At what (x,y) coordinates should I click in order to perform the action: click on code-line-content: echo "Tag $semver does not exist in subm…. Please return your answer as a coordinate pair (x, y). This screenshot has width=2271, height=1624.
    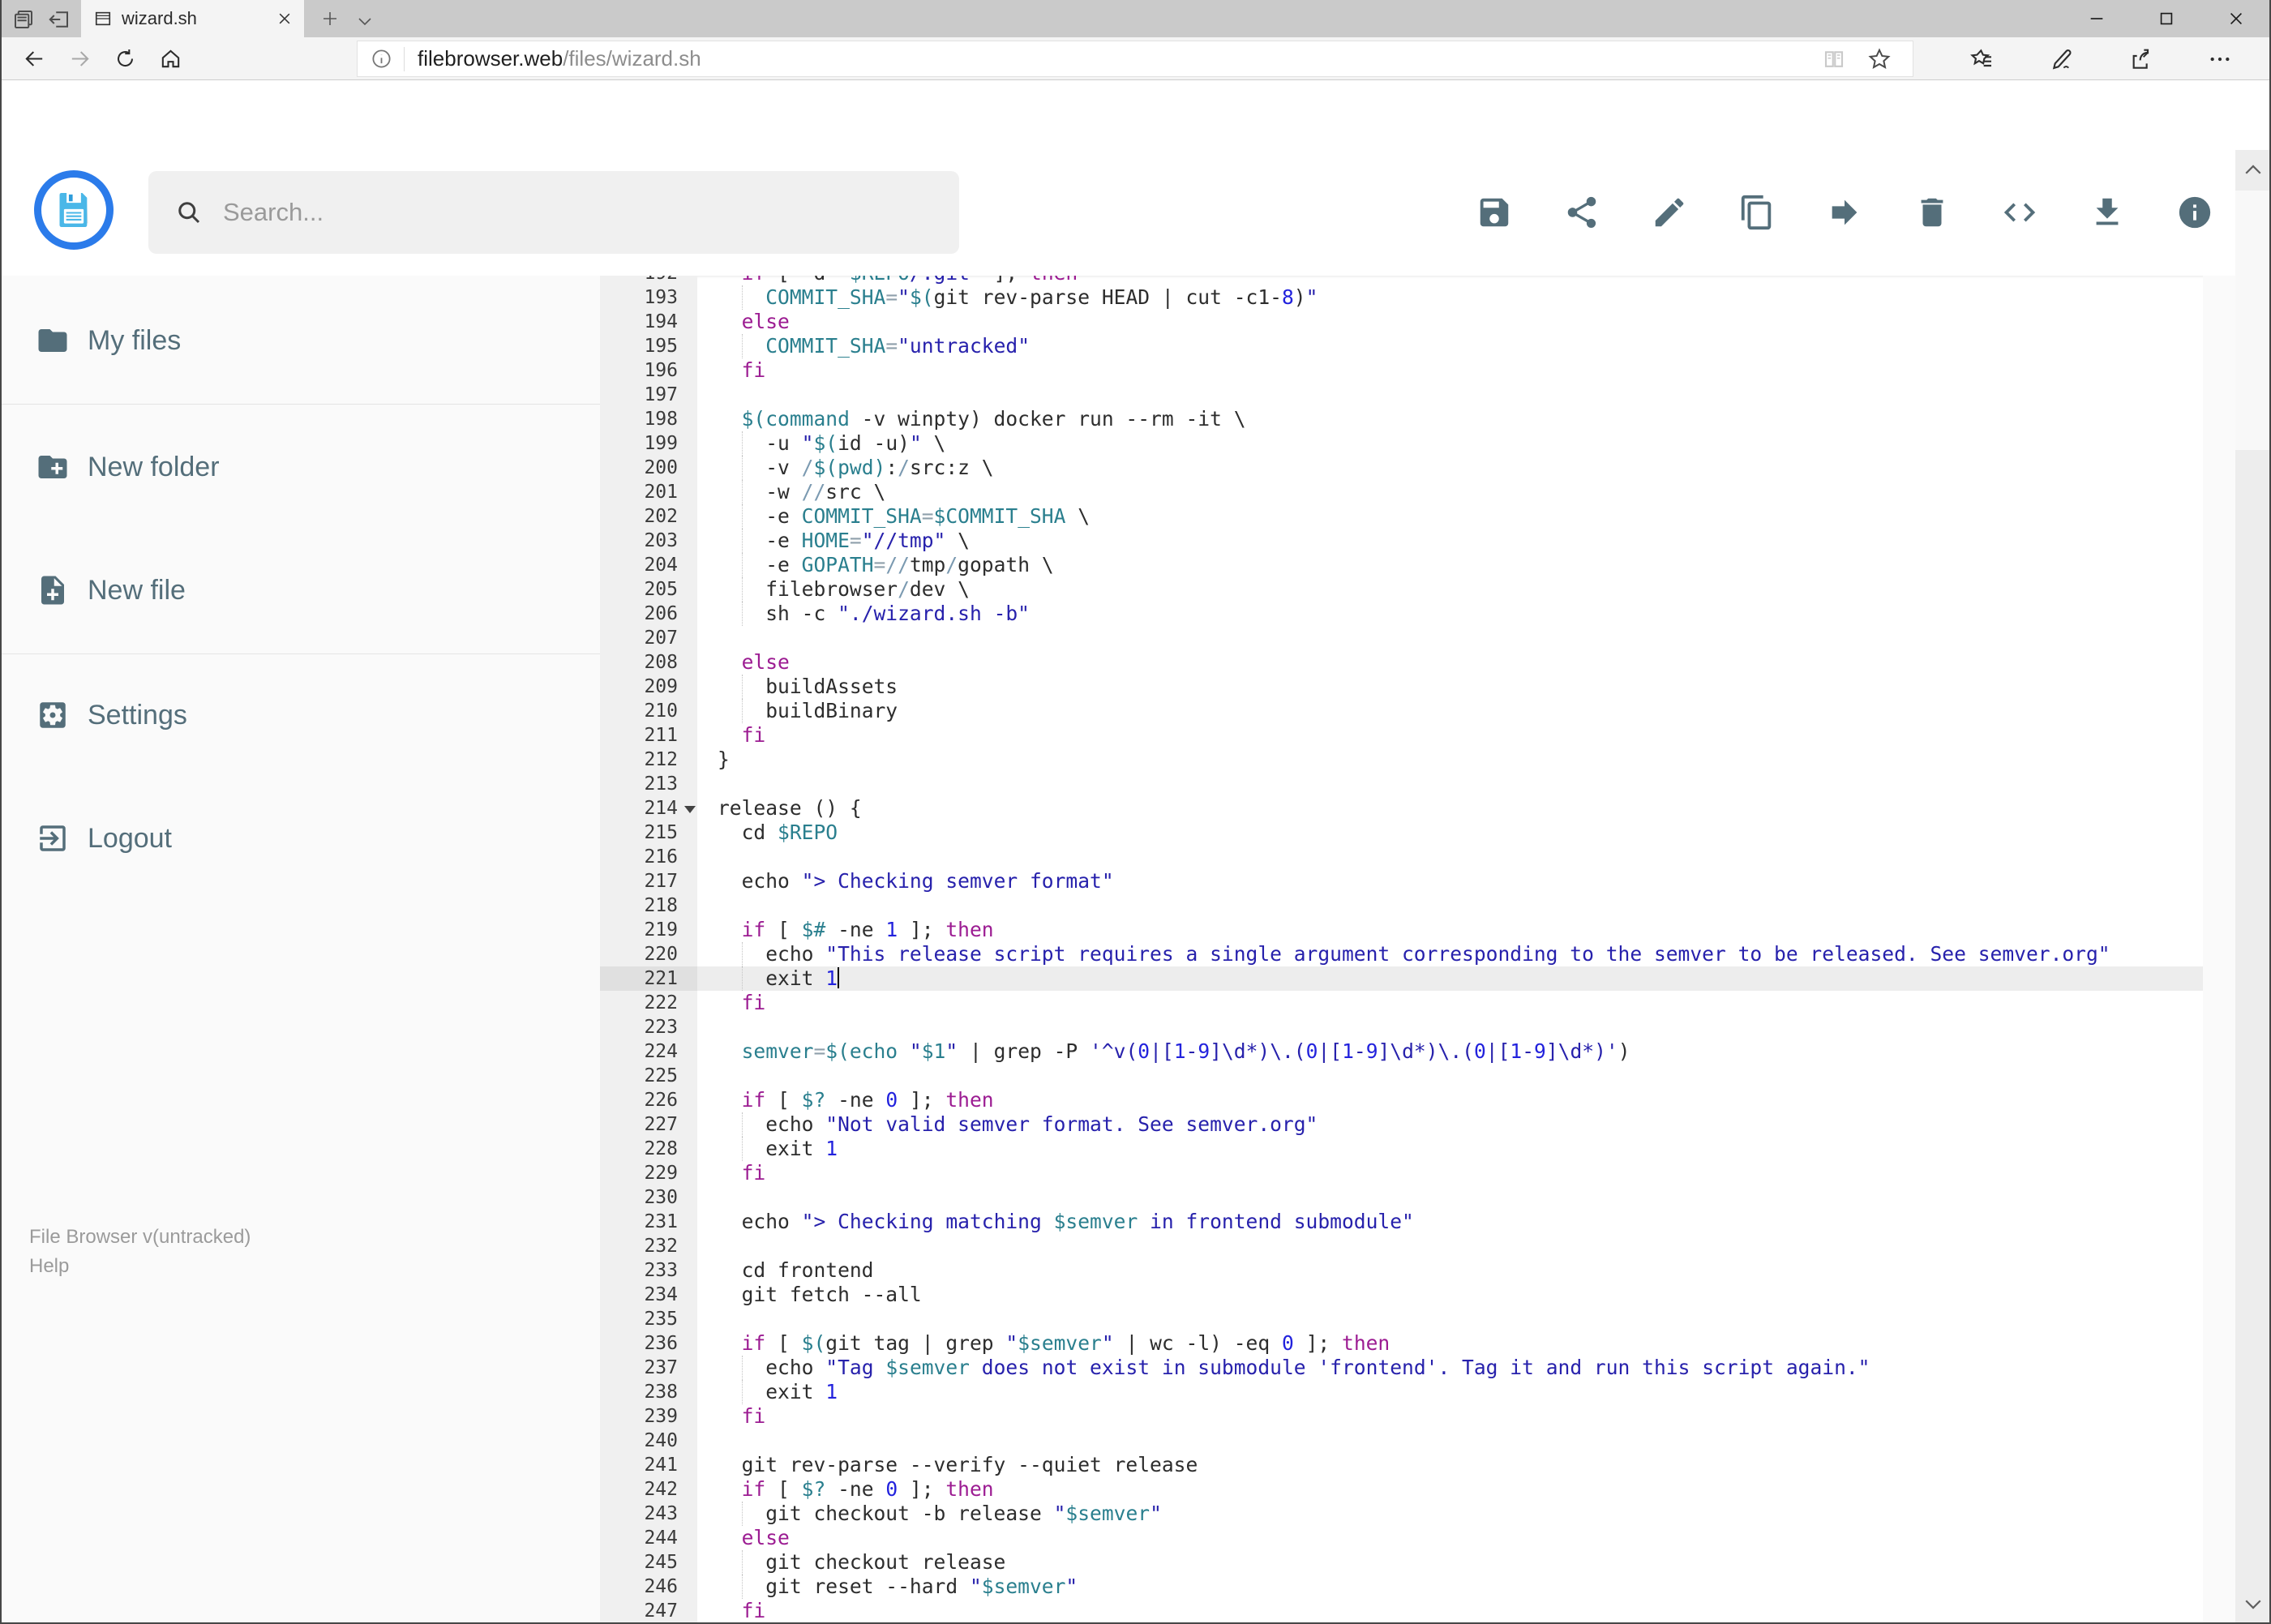
    Looking at the image, I should click on (1450, 1368).